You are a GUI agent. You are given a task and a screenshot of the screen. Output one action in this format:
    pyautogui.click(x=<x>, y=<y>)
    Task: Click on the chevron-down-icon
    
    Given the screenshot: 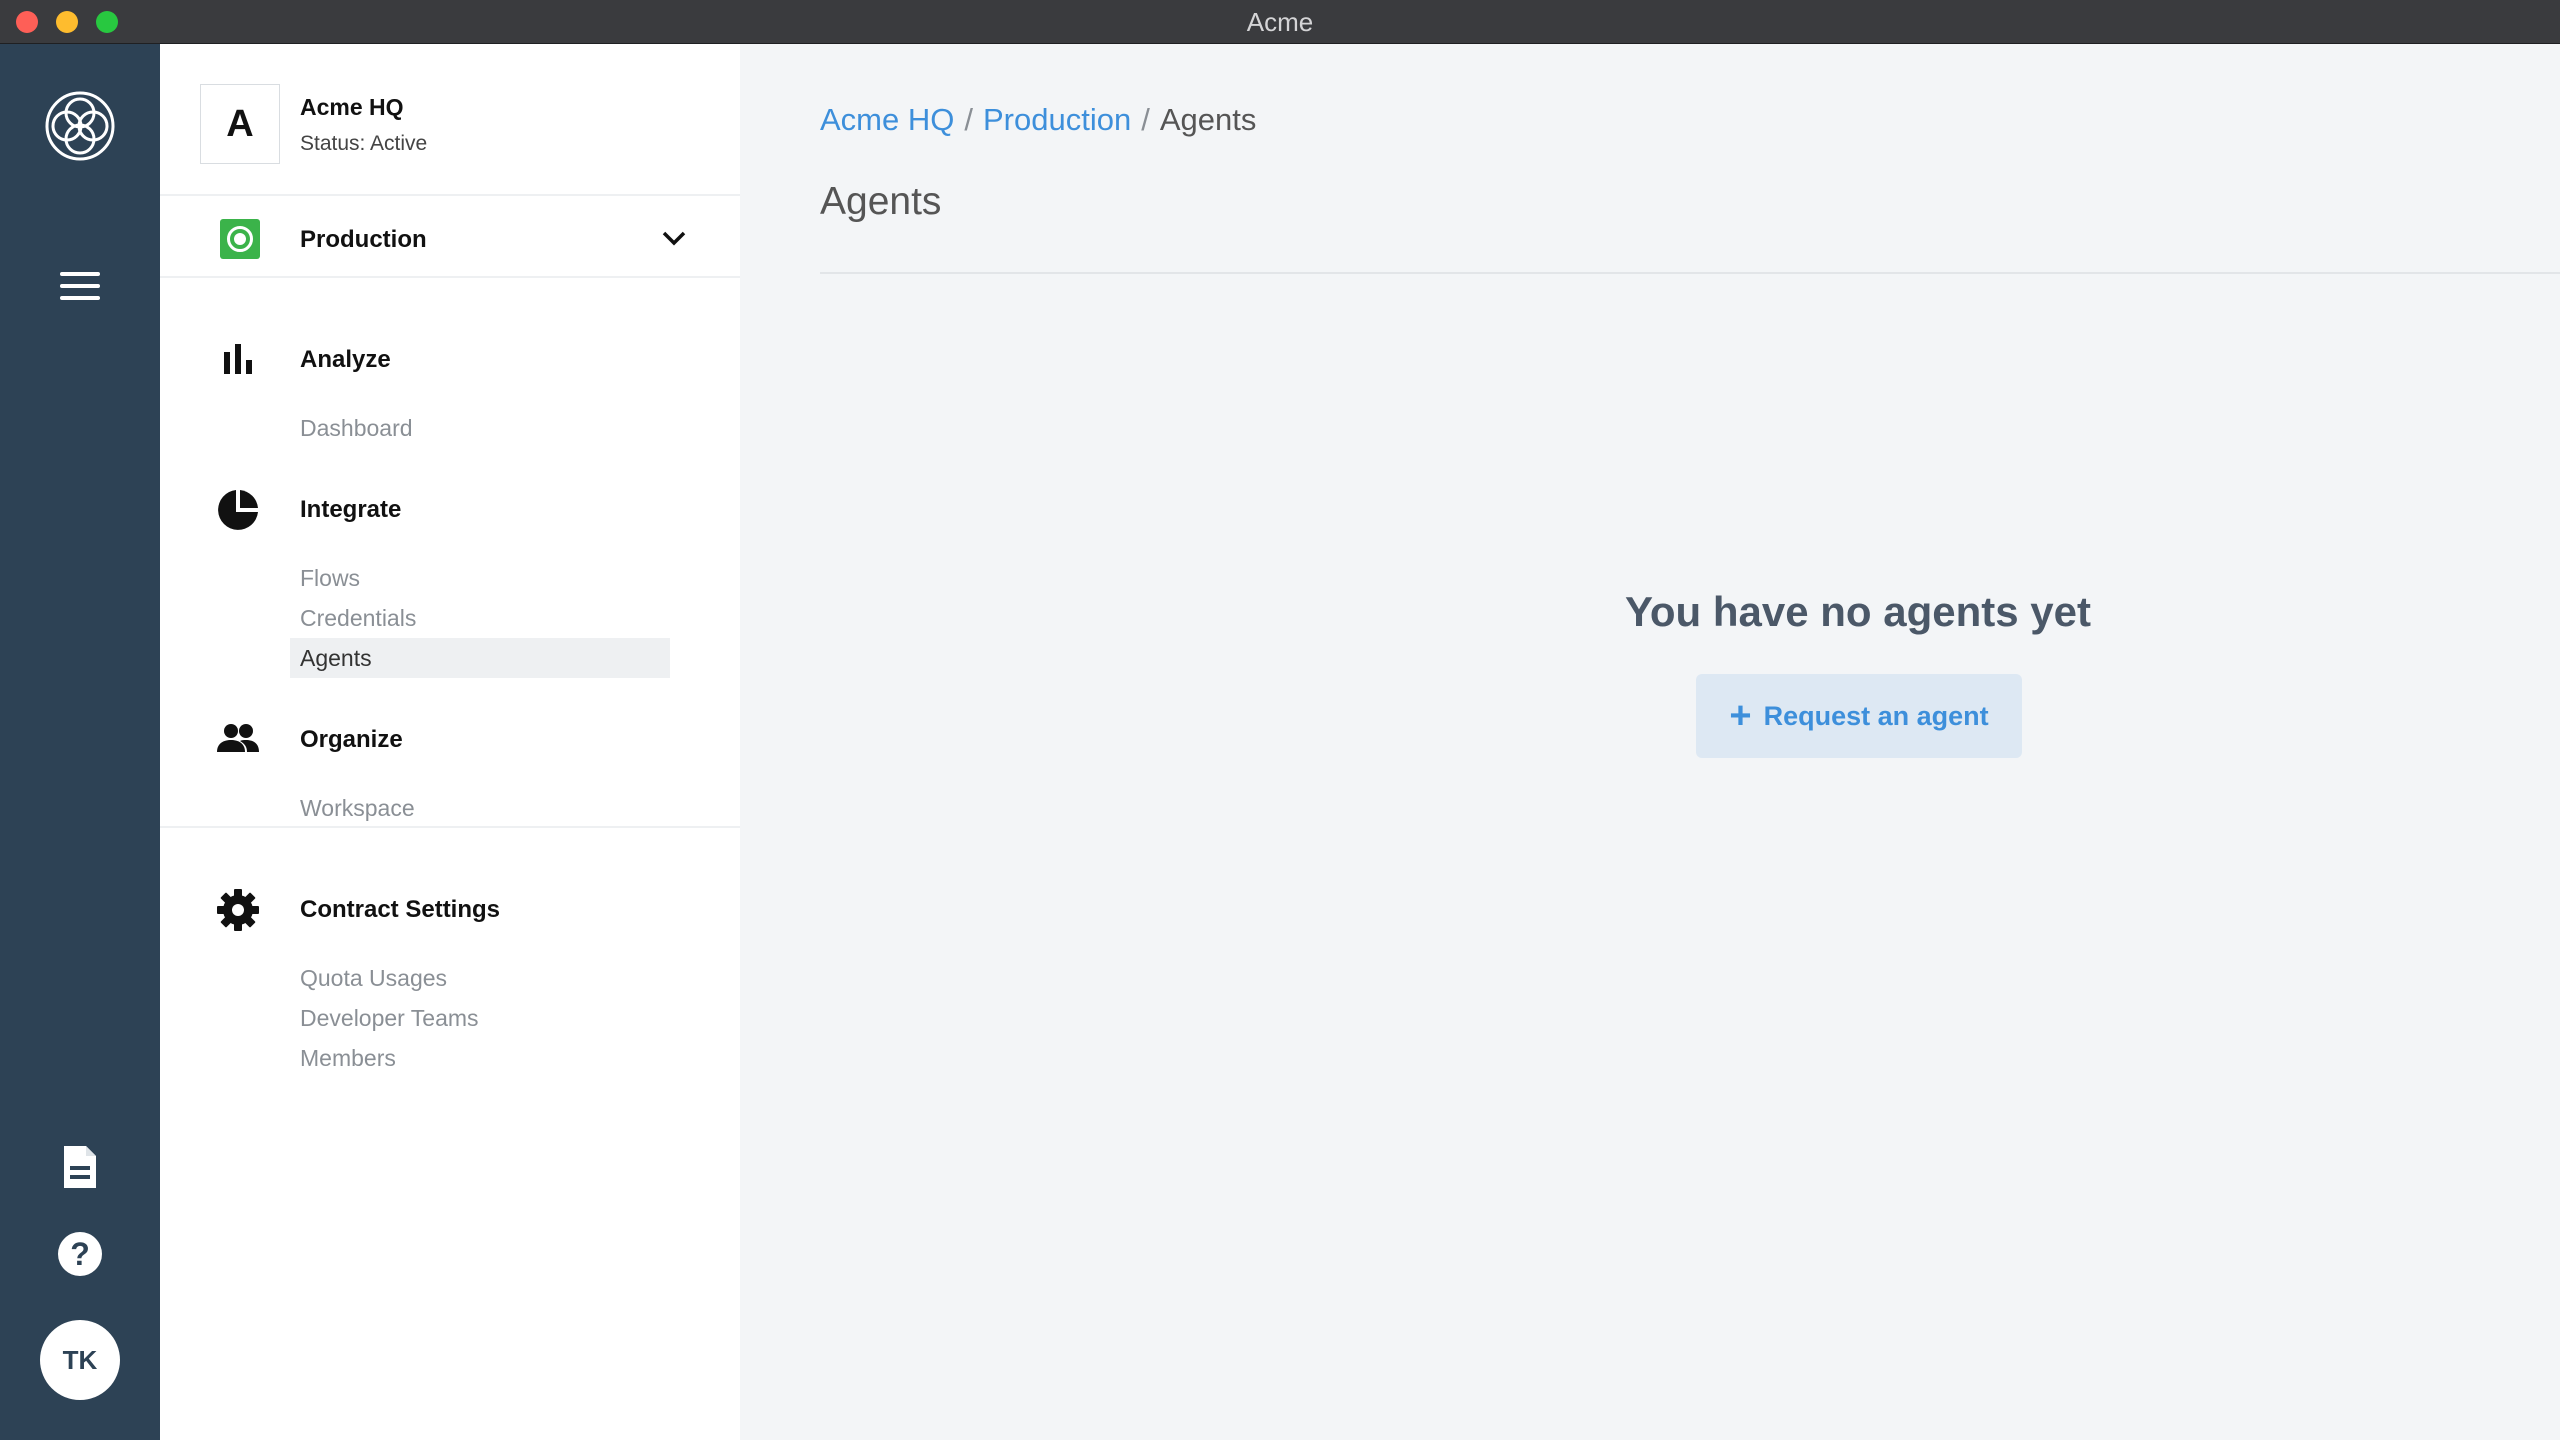 What is the action you would take?
    pyautogui.click(x=674, y=238)
    